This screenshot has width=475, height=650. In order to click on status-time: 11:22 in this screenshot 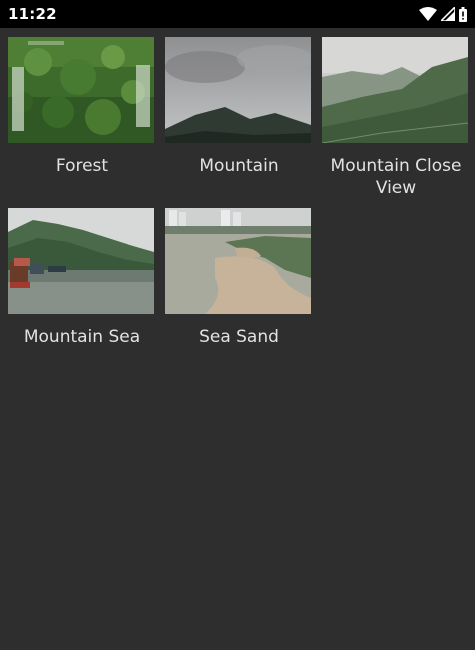, I will do `click(32, 14)`.